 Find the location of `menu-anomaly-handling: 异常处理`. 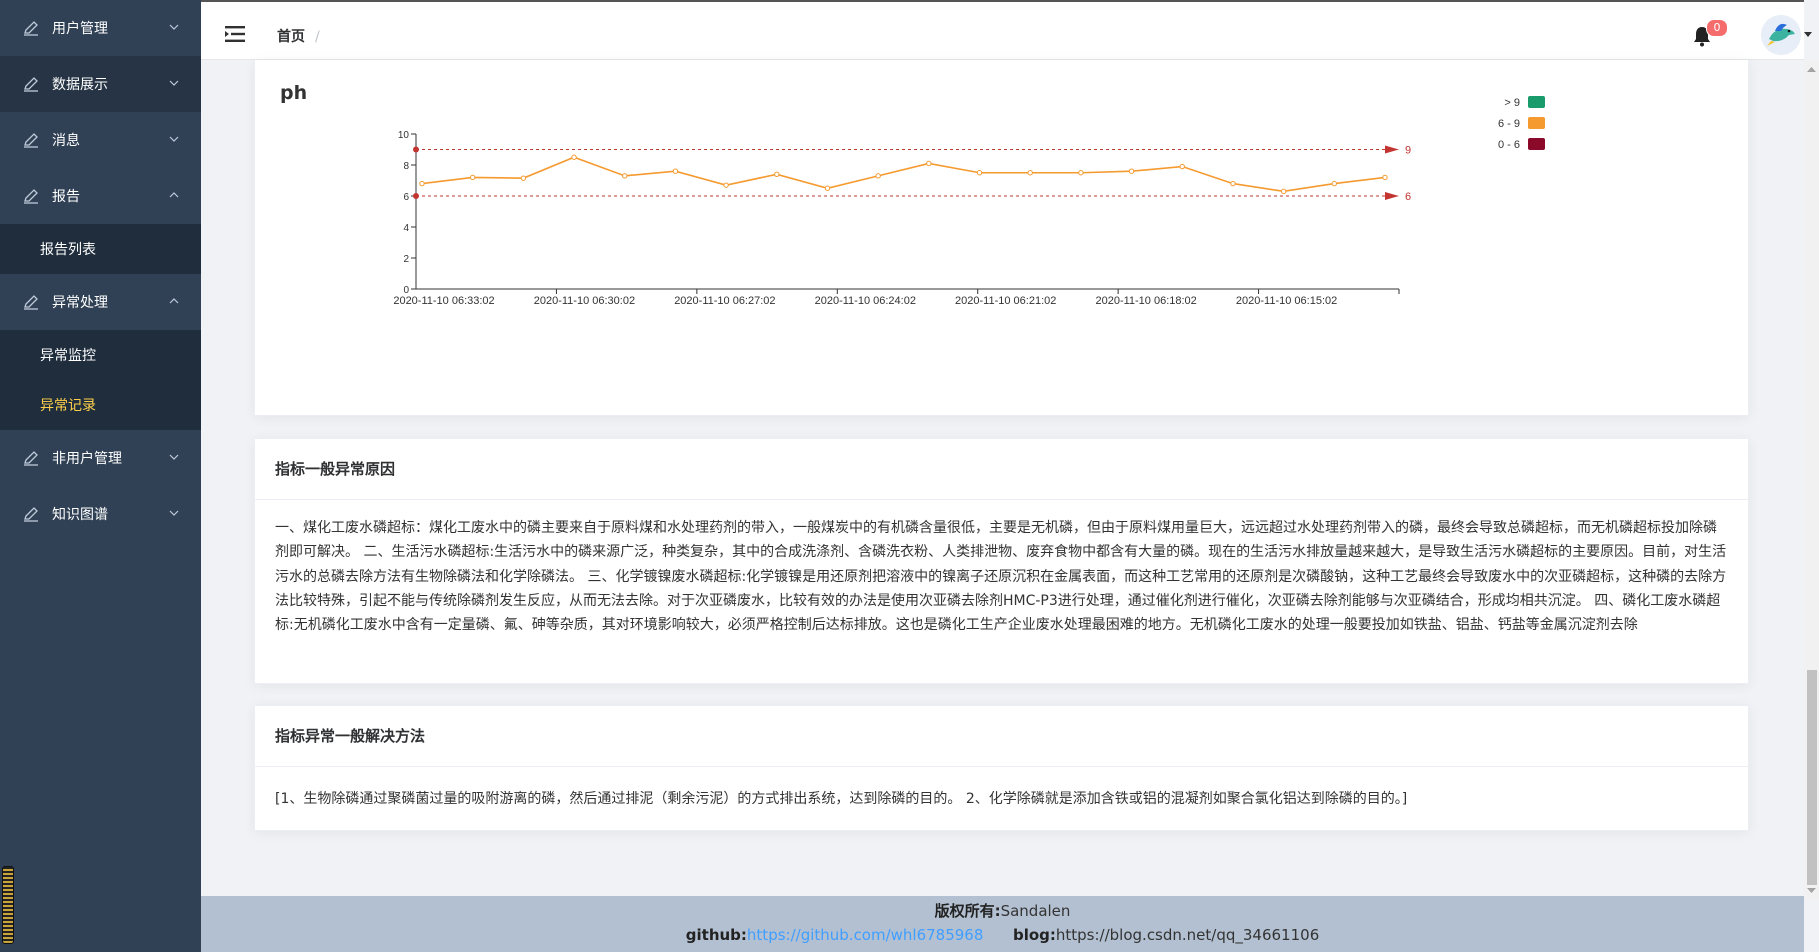

menu-anomaly-handling: 异常处理 is located at coordinates (100, 302).